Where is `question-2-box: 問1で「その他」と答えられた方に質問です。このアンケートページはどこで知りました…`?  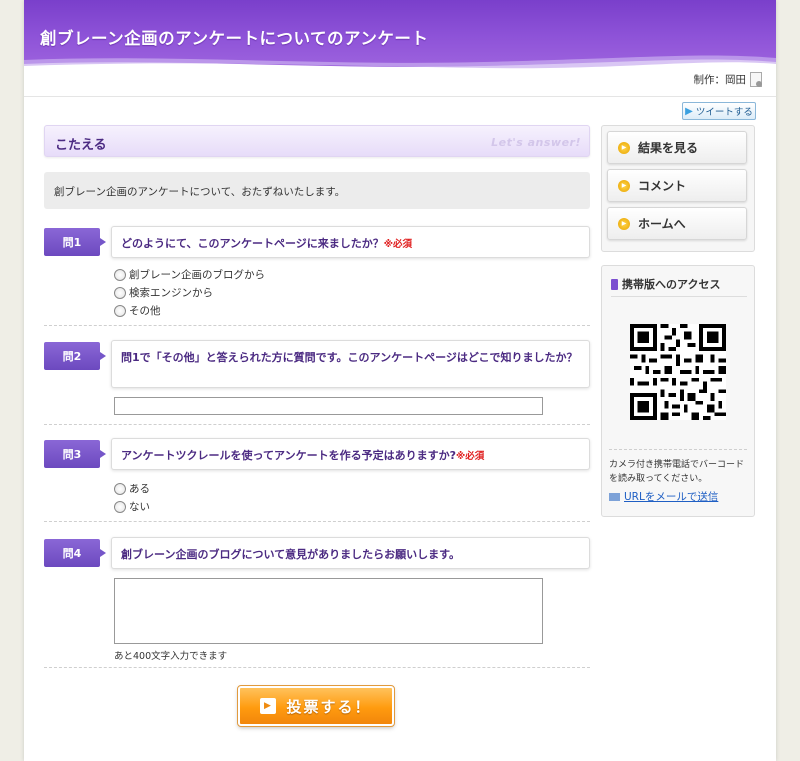 question-2-box: 問1で「その他」と答えられた方に質問です。このアンケートページはどこで知りました… is located at coordinates (350, 364).